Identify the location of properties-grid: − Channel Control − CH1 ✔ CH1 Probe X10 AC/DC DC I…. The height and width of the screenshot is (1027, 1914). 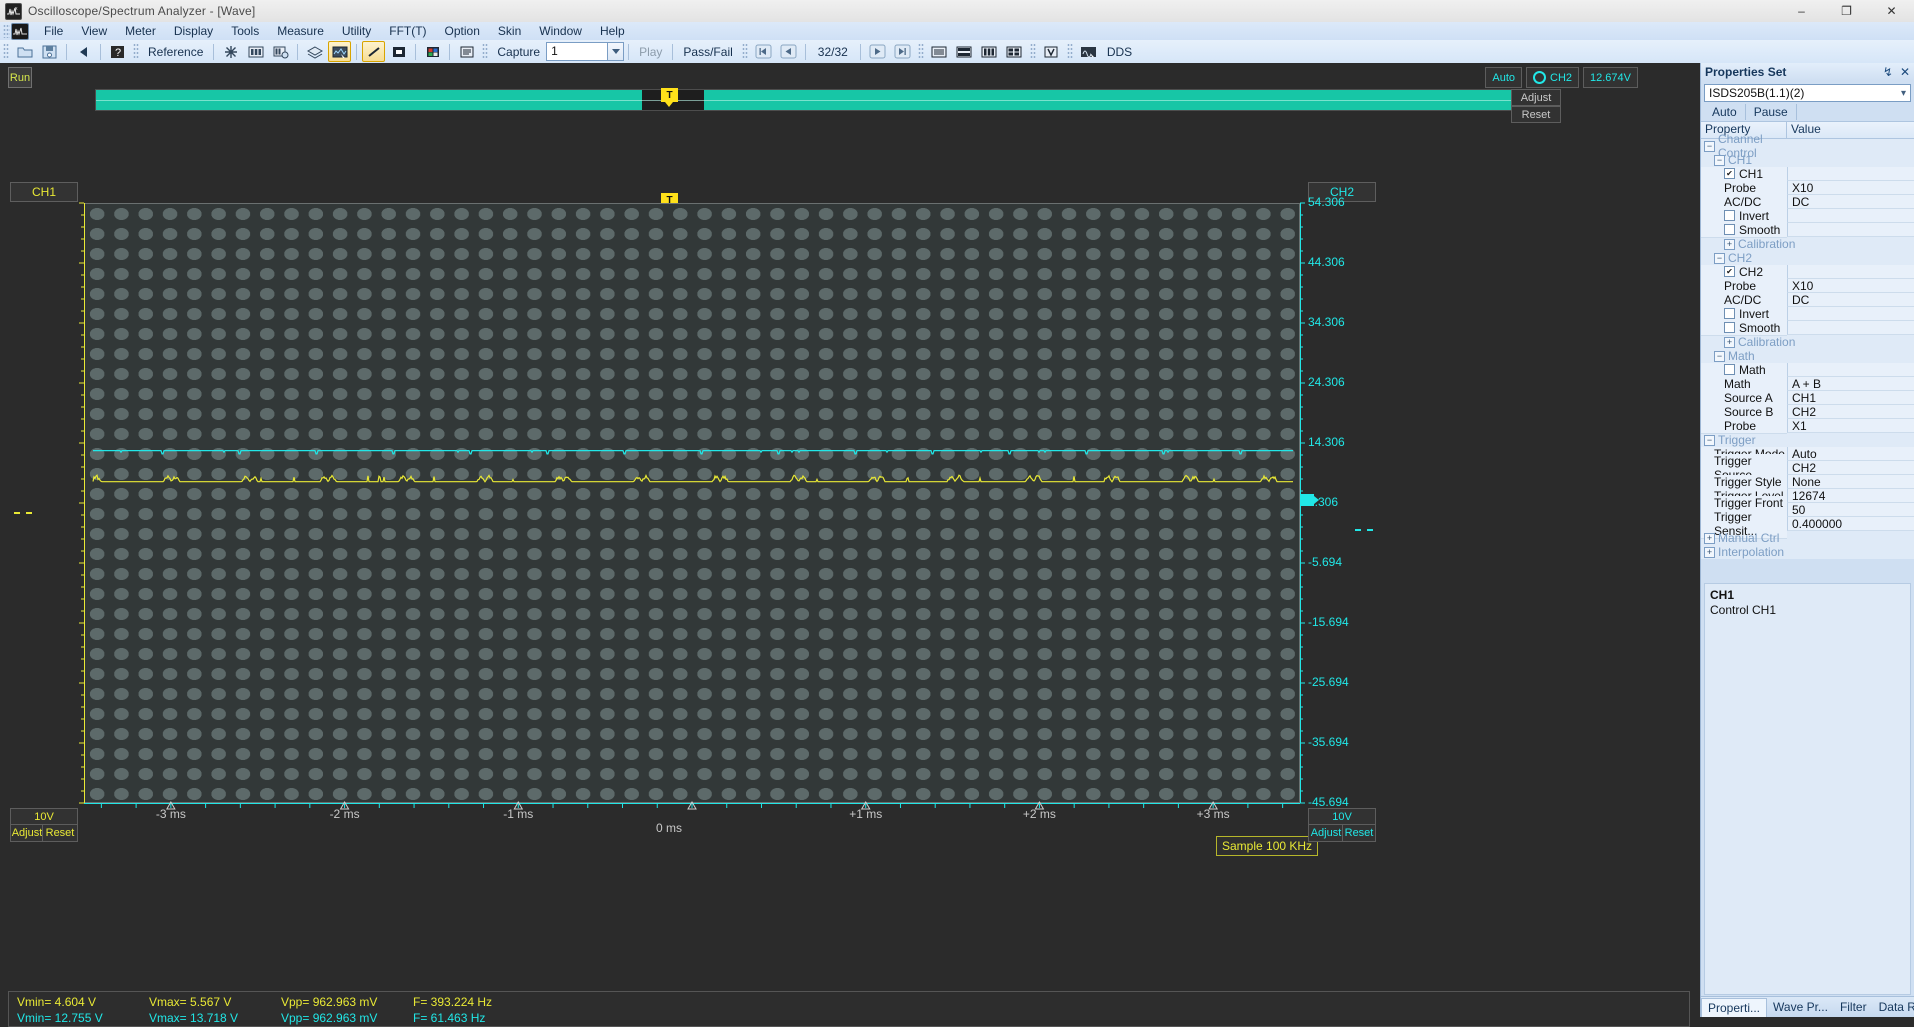
(1807, 345).